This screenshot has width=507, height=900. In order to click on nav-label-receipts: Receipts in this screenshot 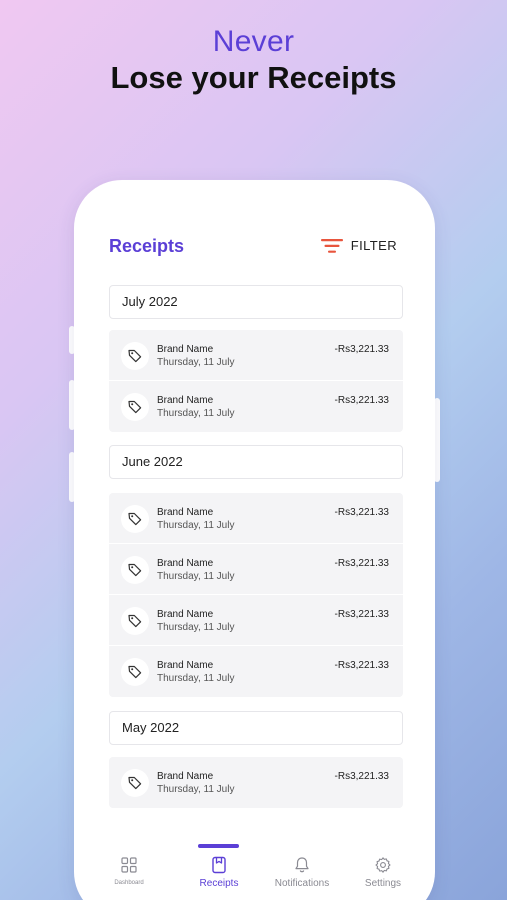, I will do `click(219, 883)`.